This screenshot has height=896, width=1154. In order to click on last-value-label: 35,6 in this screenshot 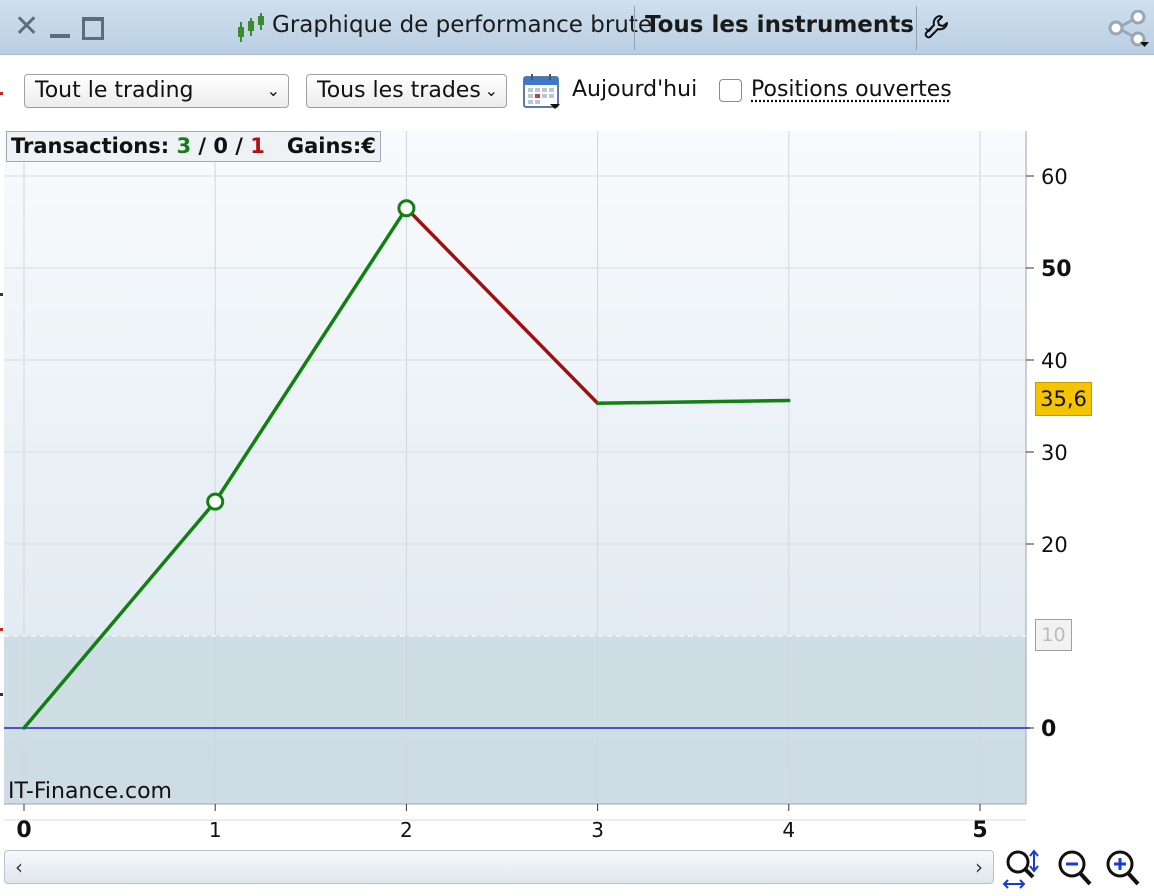, I will do `click(1063, 399)`.